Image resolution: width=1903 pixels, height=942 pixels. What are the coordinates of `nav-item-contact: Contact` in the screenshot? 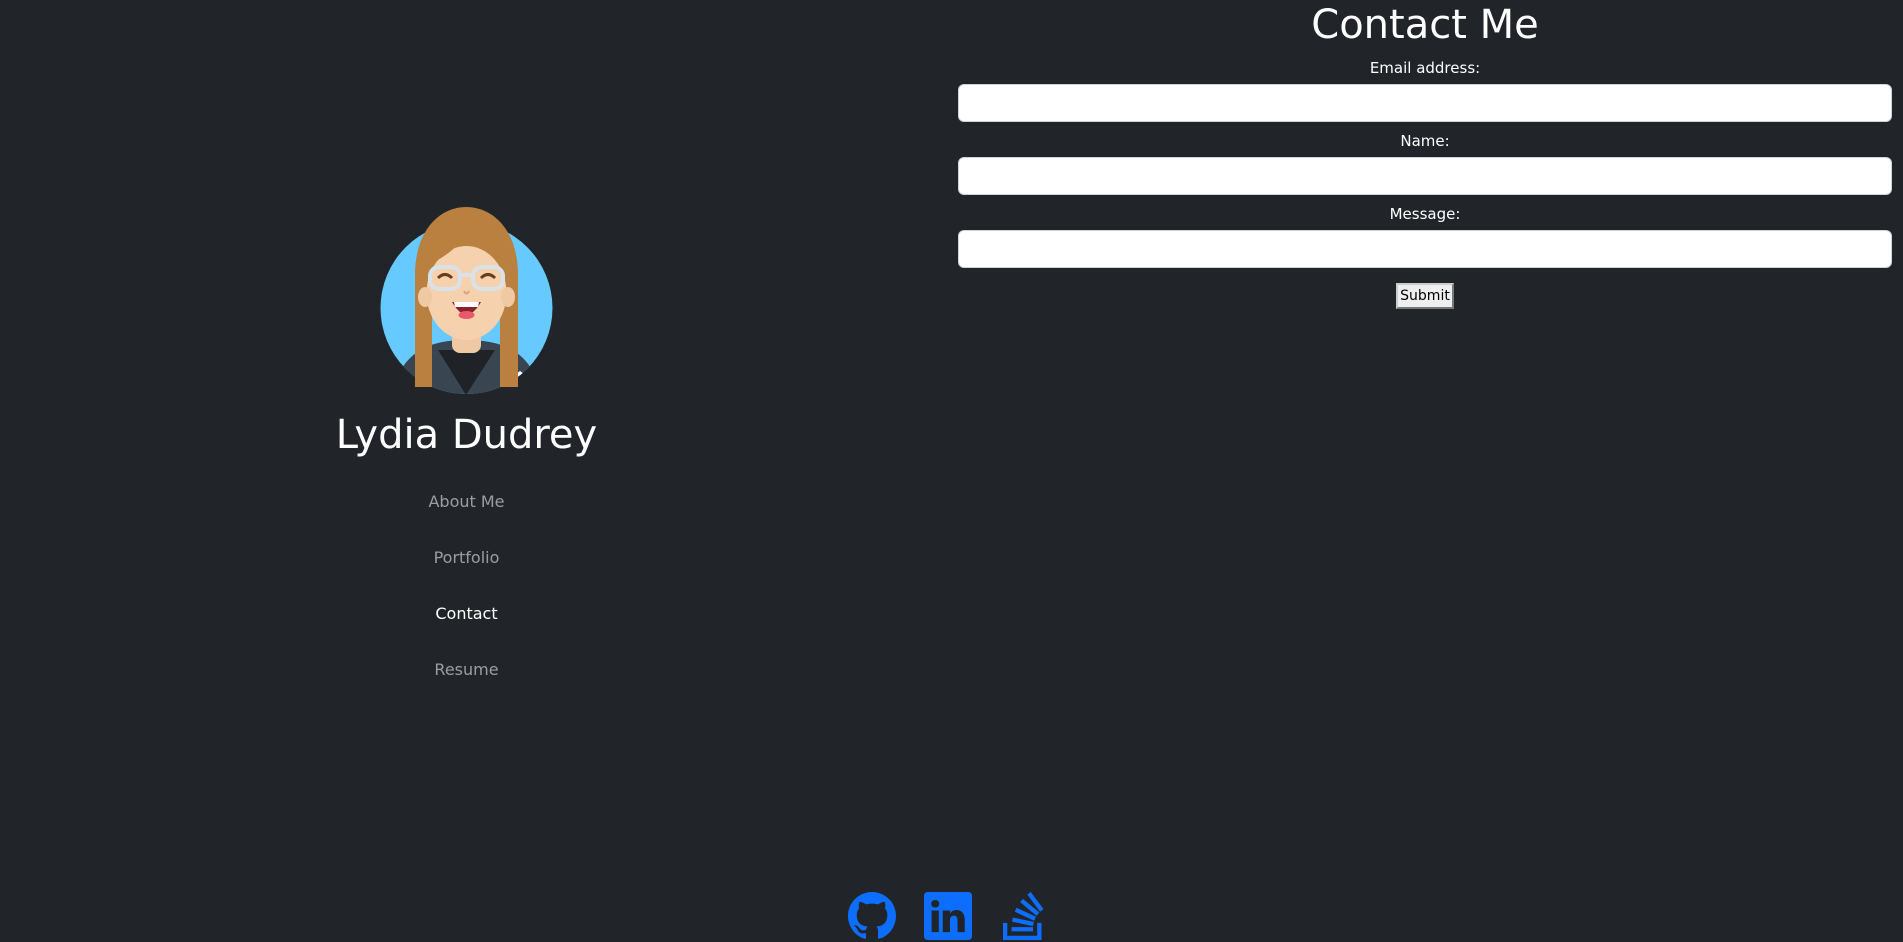 It's located at (466, 626).